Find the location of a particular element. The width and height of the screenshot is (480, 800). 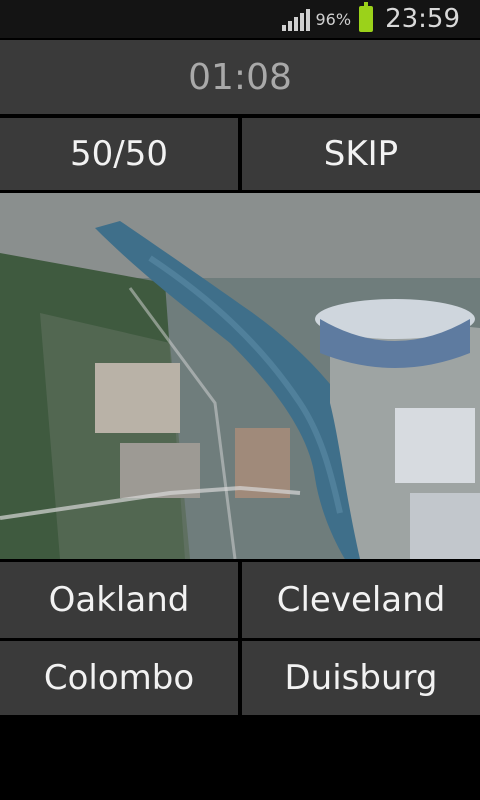

battery-percentage: 96% is located at coordinates (333, 19).